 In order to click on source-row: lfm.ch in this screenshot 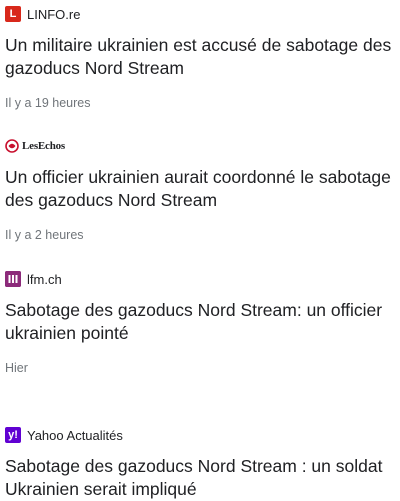, I will do `click(201, 279)`.